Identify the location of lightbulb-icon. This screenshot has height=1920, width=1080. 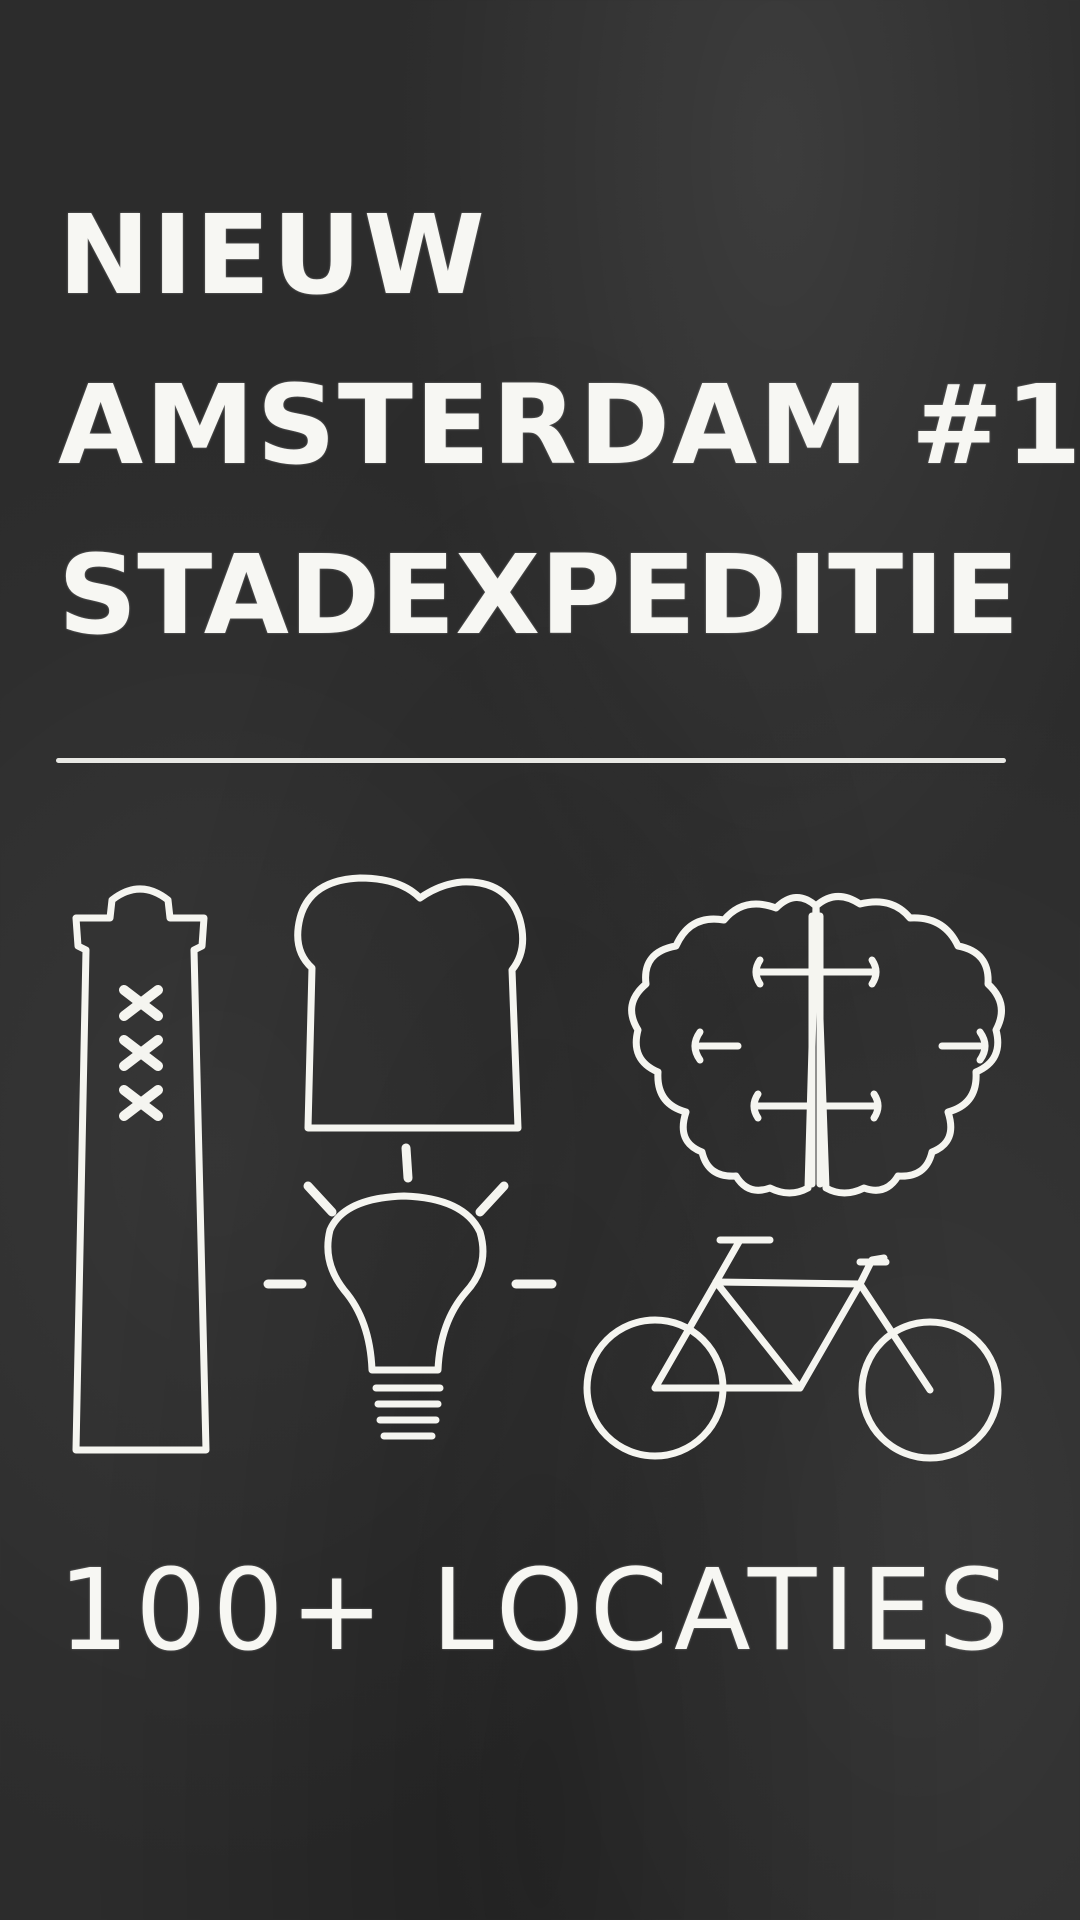
(410, 1291).